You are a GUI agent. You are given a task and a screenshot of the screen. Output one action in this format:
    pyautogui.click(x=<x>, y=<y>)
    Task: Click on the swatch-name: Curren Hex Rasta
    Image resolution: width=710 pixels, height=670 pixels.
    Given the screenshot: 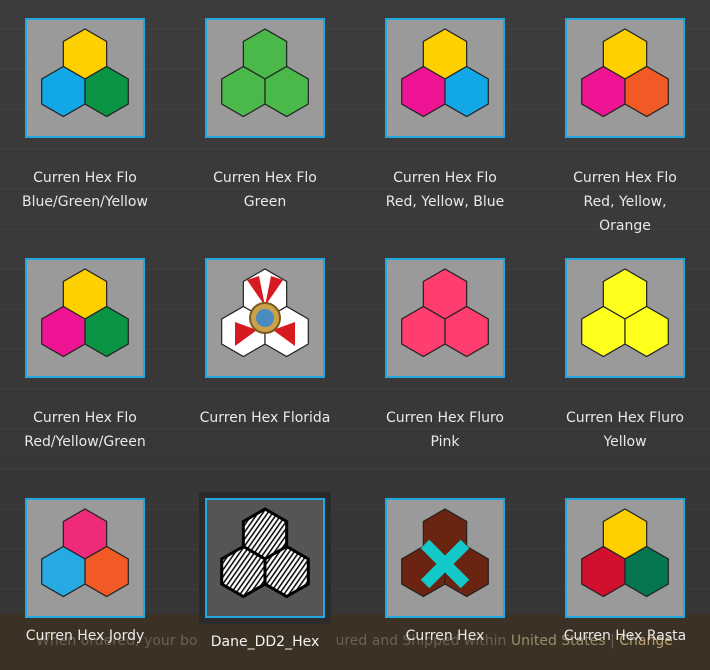 What is the action you would take?
    pyautogui.click(x=625, y=636)
    